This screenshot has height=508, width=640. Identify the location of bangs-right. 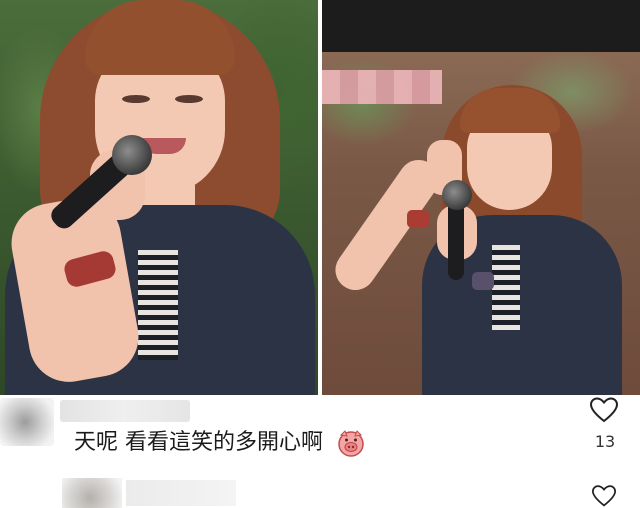
(510, 110).